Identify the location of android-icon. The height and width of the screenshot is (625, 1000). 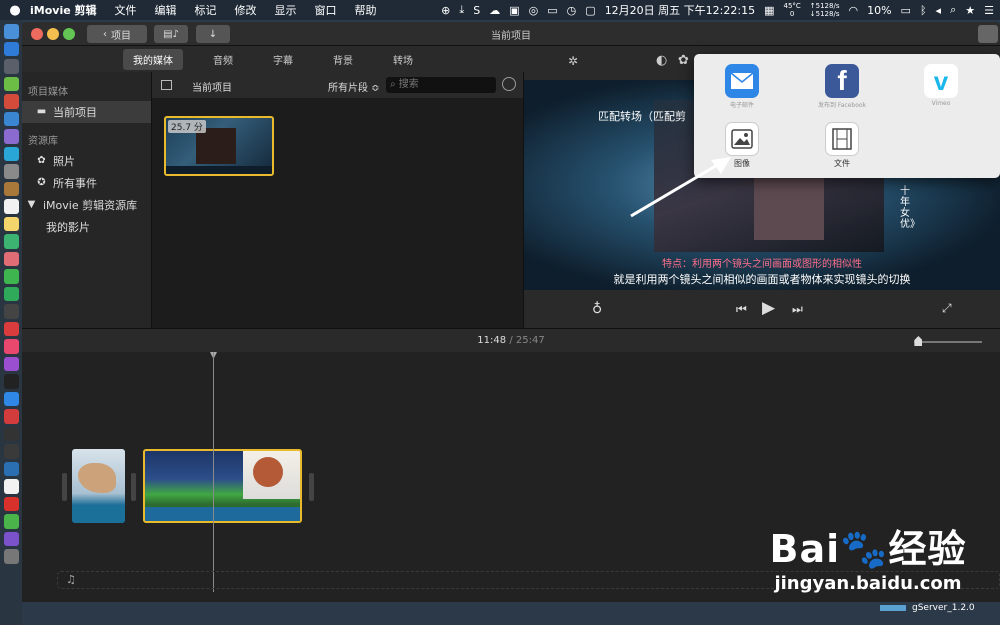
(11, 83).